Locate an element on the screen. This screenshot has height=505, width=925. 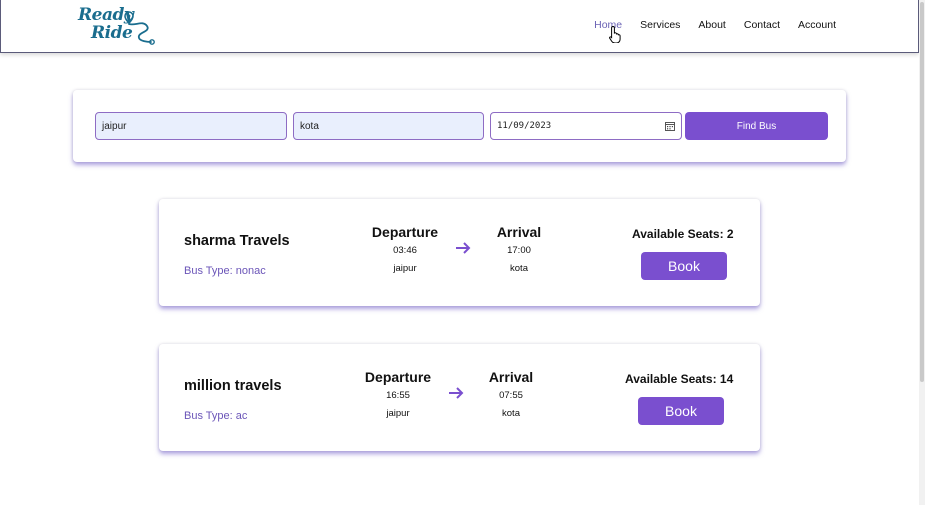
search-panel: jaipur kota 11/09/2023 Find Bus is located at coordinates (459, 126).